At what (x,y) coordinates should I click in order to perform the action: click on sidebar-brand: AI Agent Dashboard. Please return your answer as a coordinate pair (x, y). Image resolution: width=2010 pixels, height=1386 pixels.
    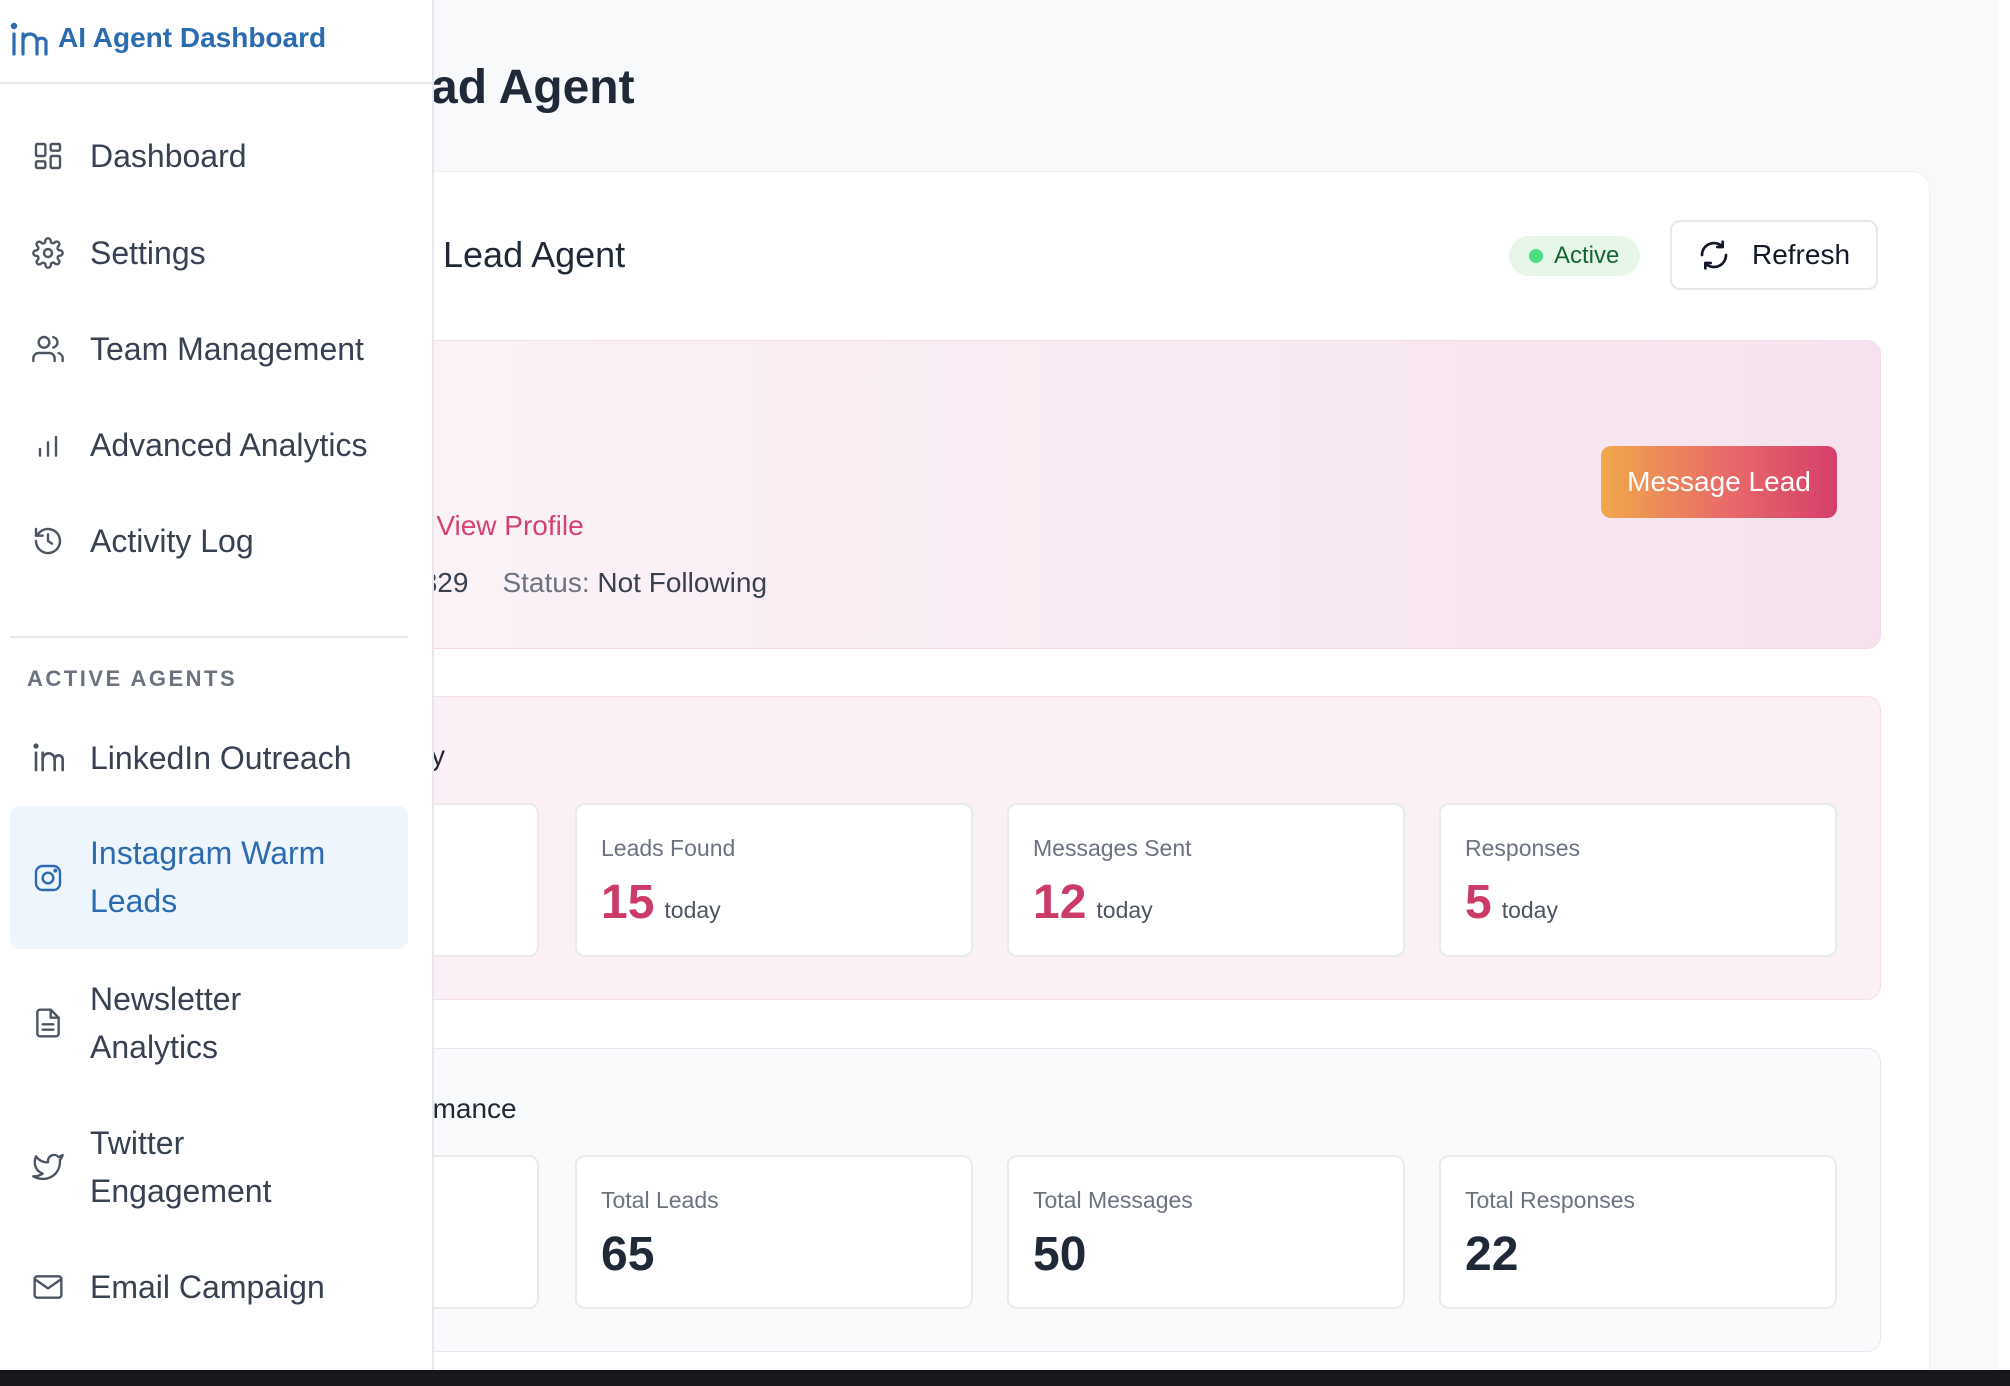
    Looking at the image, I should click on (216, 42).